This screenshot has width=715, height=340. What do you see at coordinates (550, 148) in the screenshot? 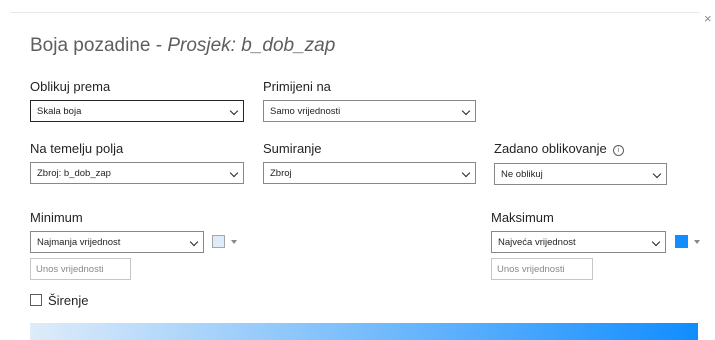
I see `default-formatting-label-text: Zadano oblikovanje` at bounding box center [550, 148].